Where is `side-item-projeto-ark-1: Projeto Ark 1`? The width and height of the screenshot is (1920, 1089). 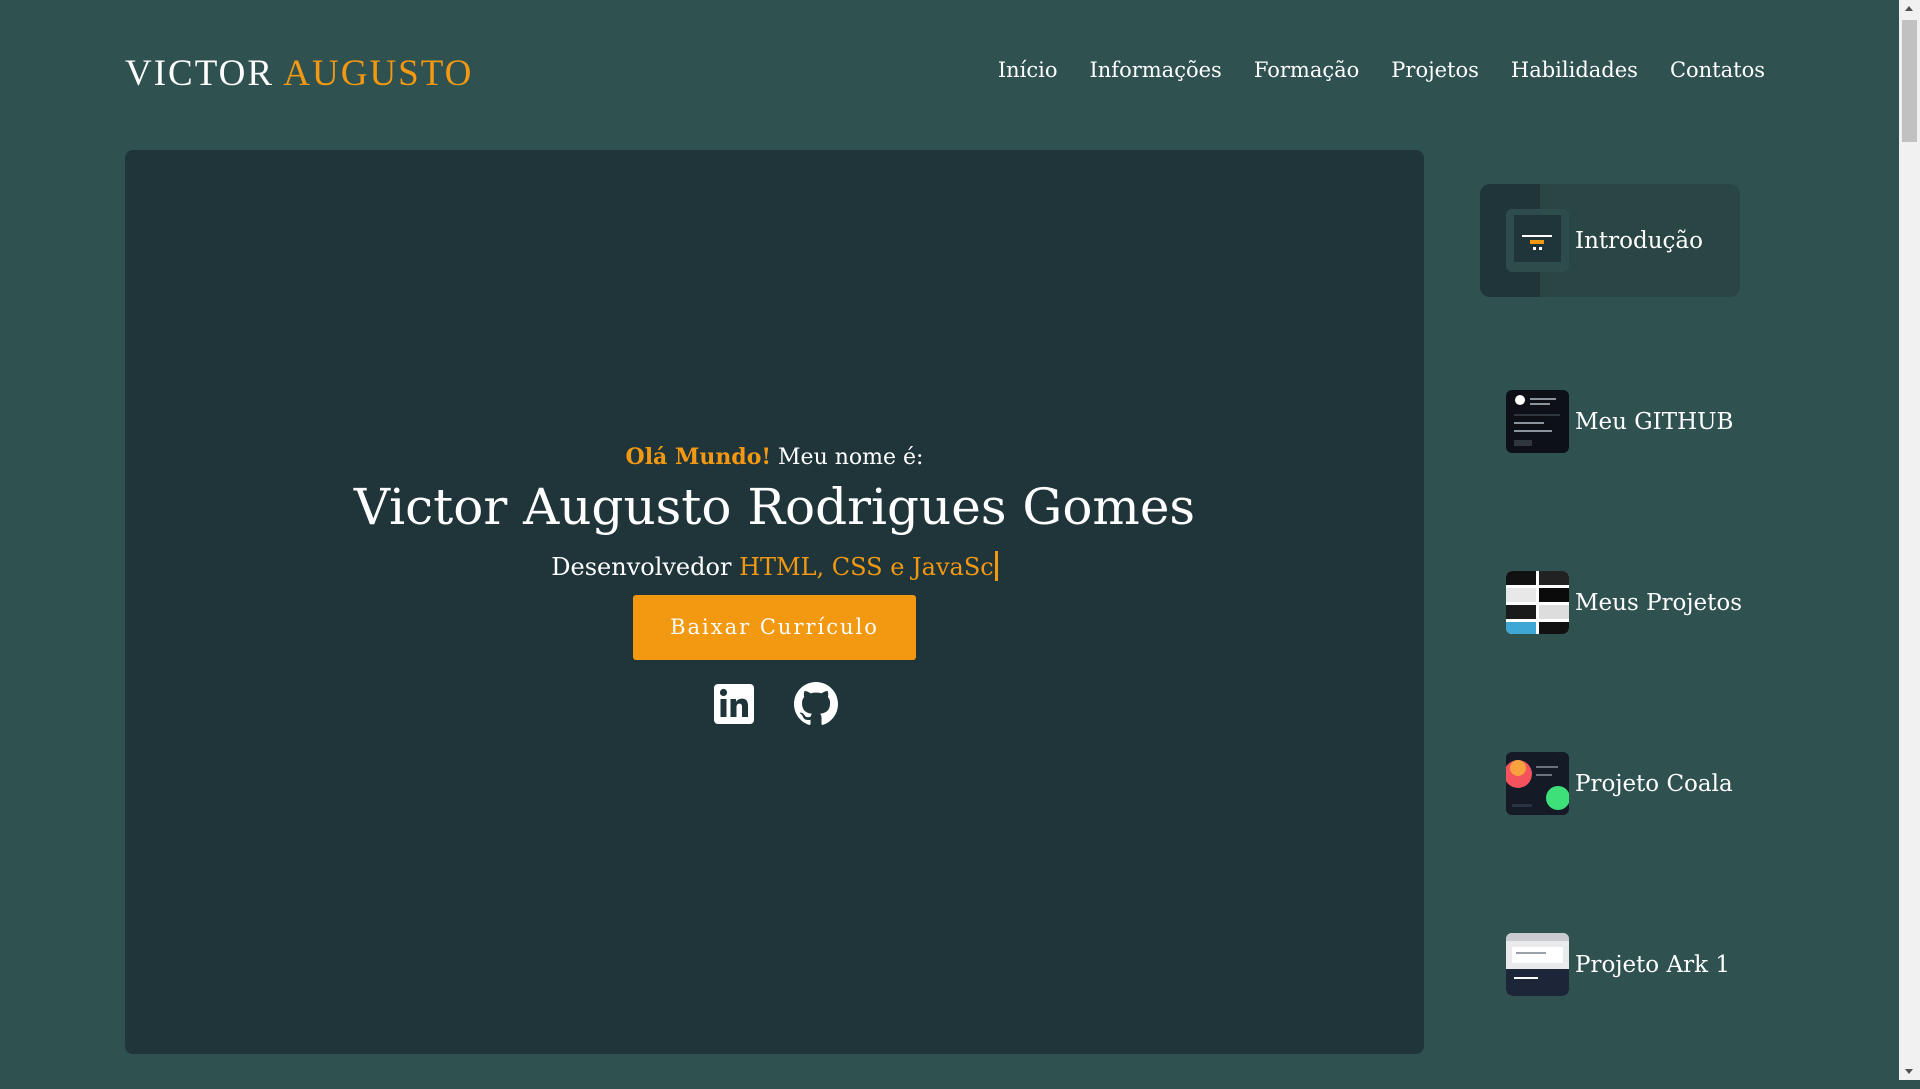 side-item-projeto-ark-1: Projeto Ark 1 is located at coordinates (1610, 964).